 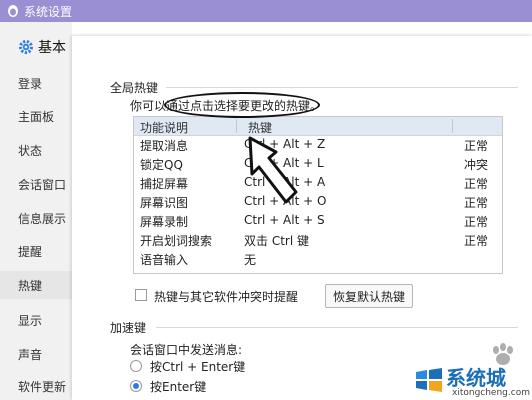 What do you see at coordinates (276, 241) in the screenshot?
I see `row-hotkey: 双击 Ctrl 键` at bounding box center [276, 241].